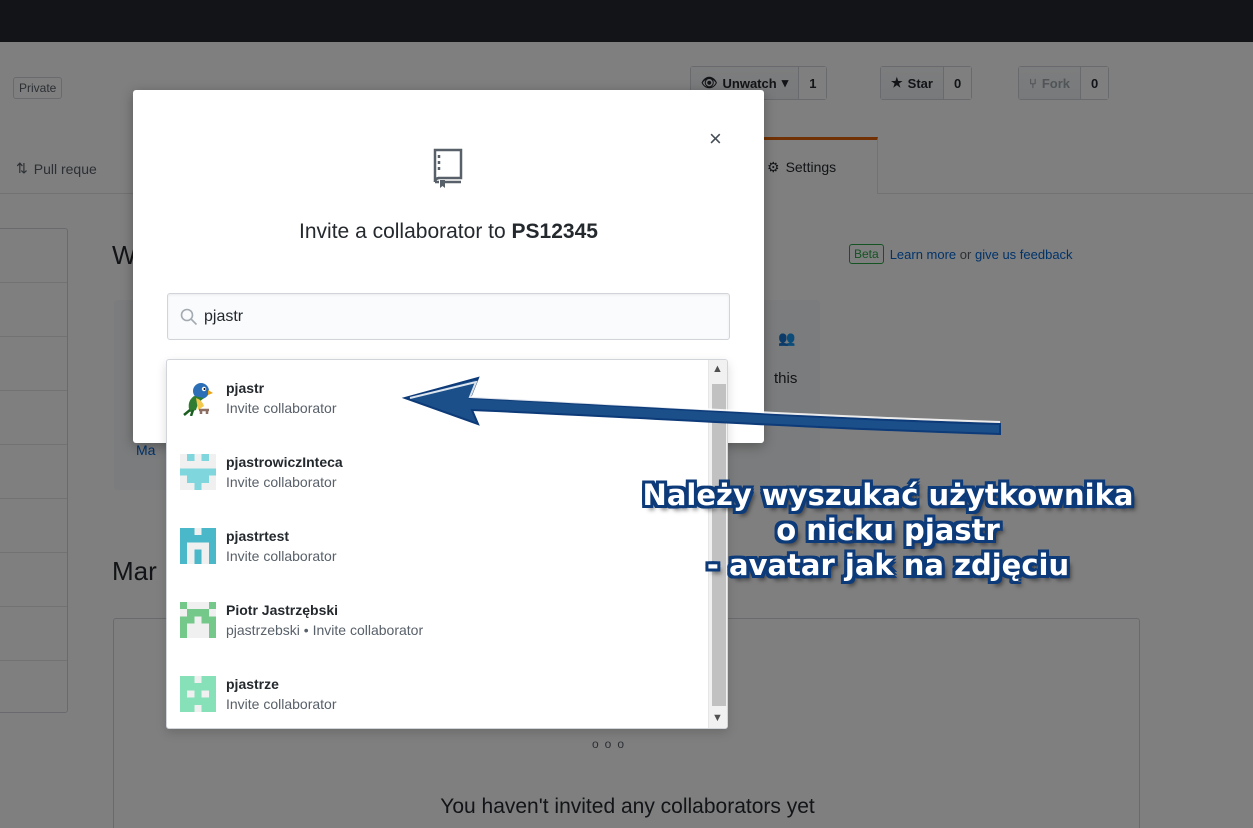 Image resolution: width=1253 pixels, height=828 pixels. Describe the element at coordinates (717, 369) in the screenshot. I see `scroll-up-icon: ▲` at that location.